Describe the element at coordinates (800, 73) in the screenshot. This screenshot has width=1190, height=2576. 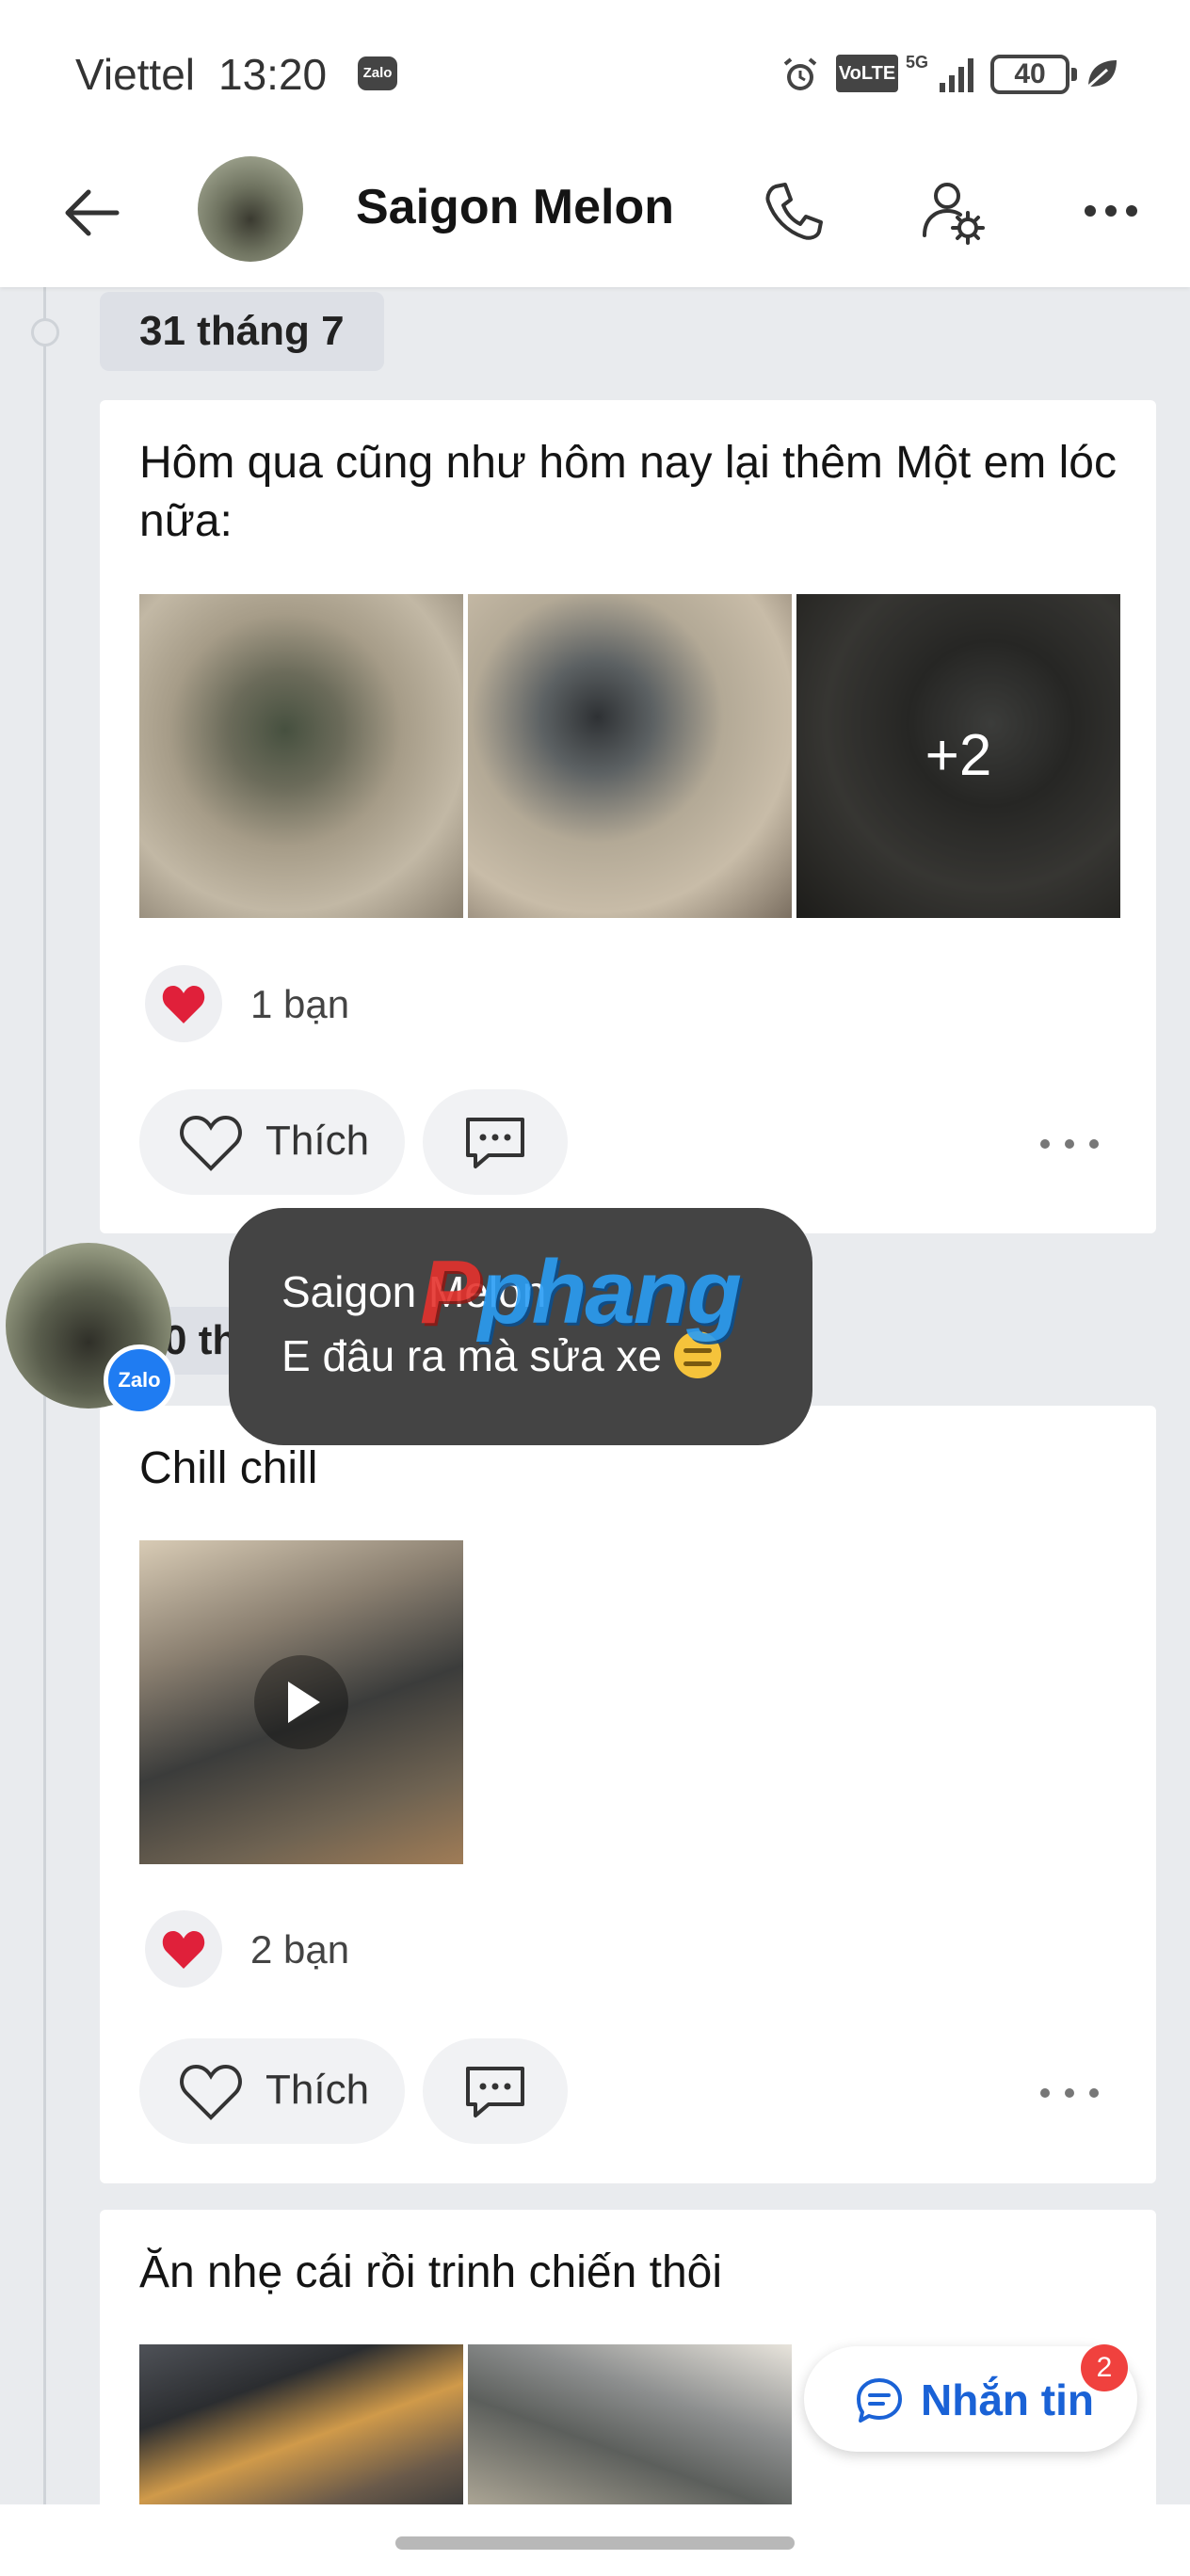
I see `alarm-icon` at that location.